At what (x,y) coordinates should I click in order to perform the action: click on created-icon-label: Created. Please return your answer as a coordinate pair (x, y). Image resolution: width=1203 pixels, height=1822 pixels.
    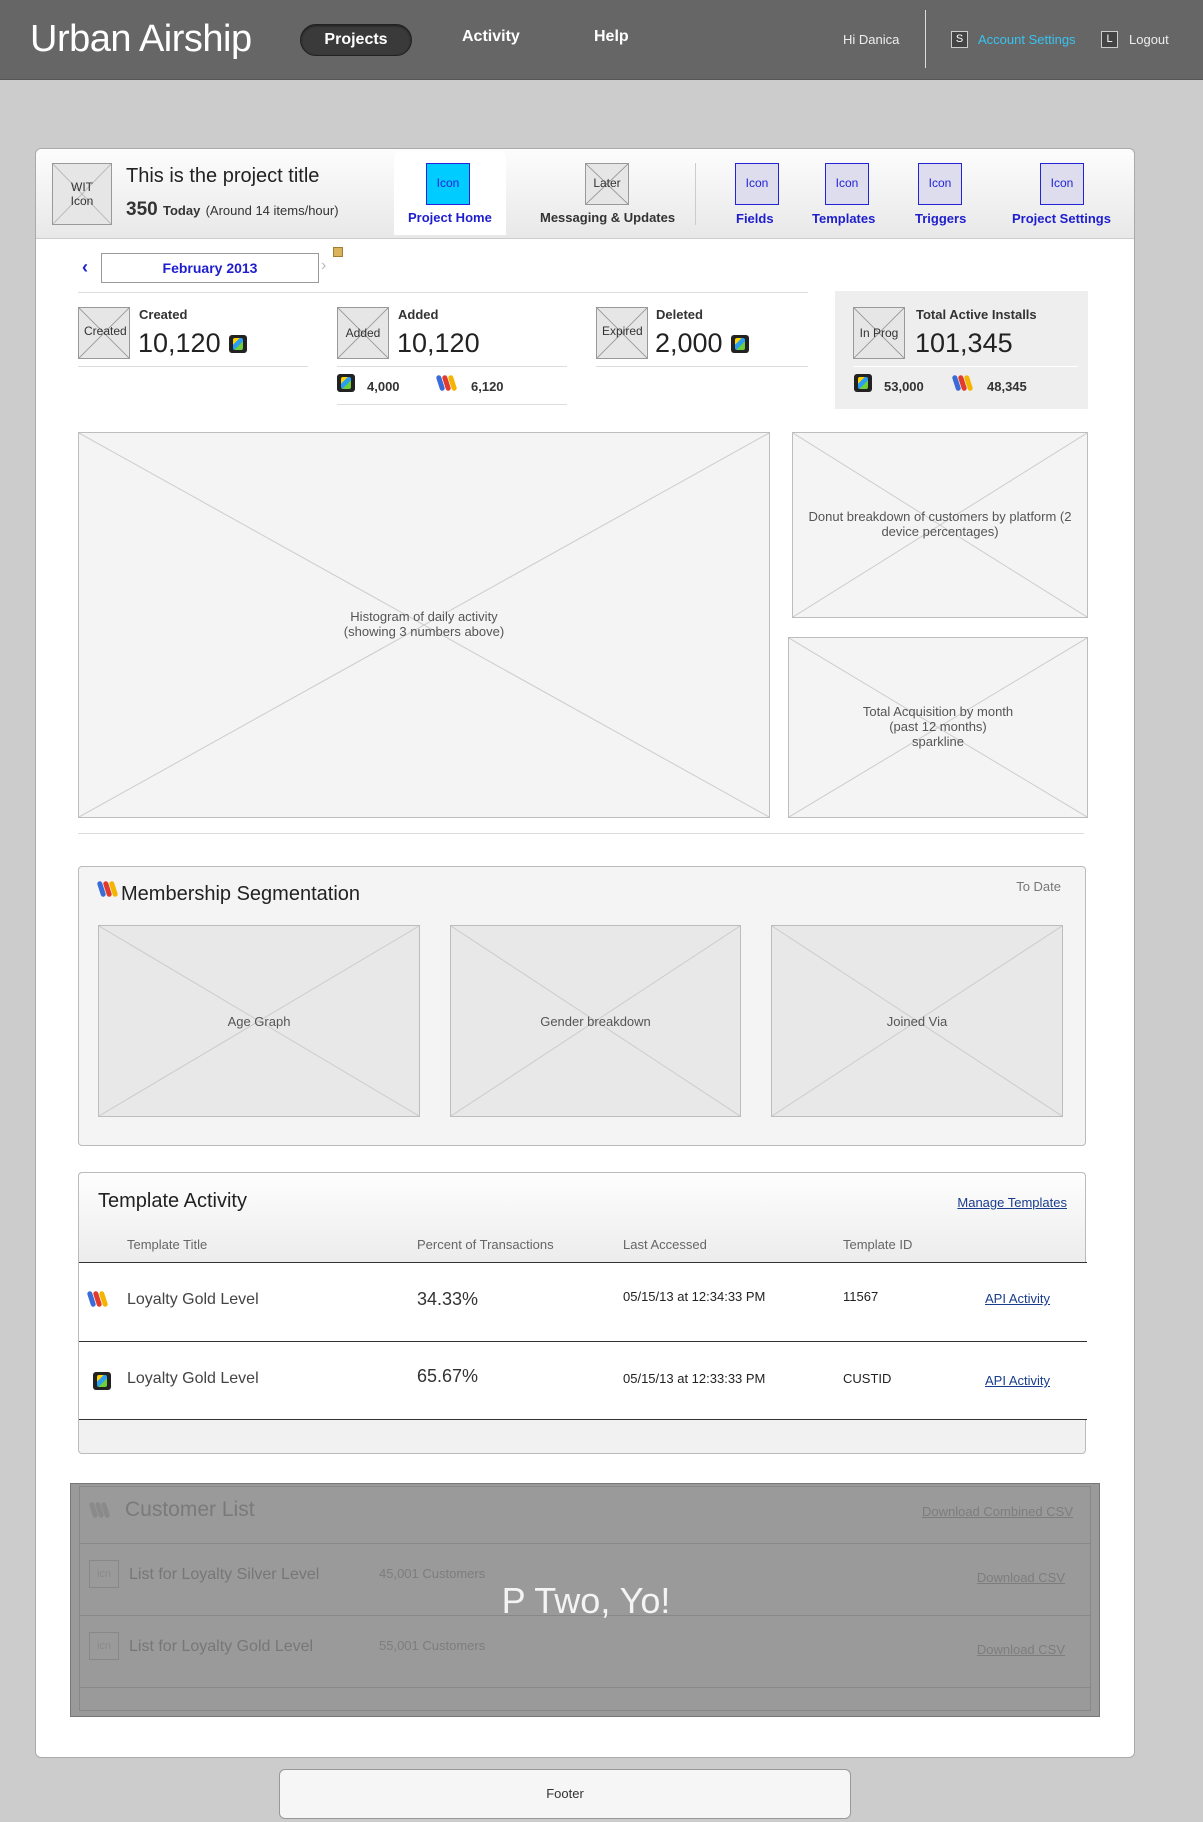
    Looking at the image, I should click on (105, 331).